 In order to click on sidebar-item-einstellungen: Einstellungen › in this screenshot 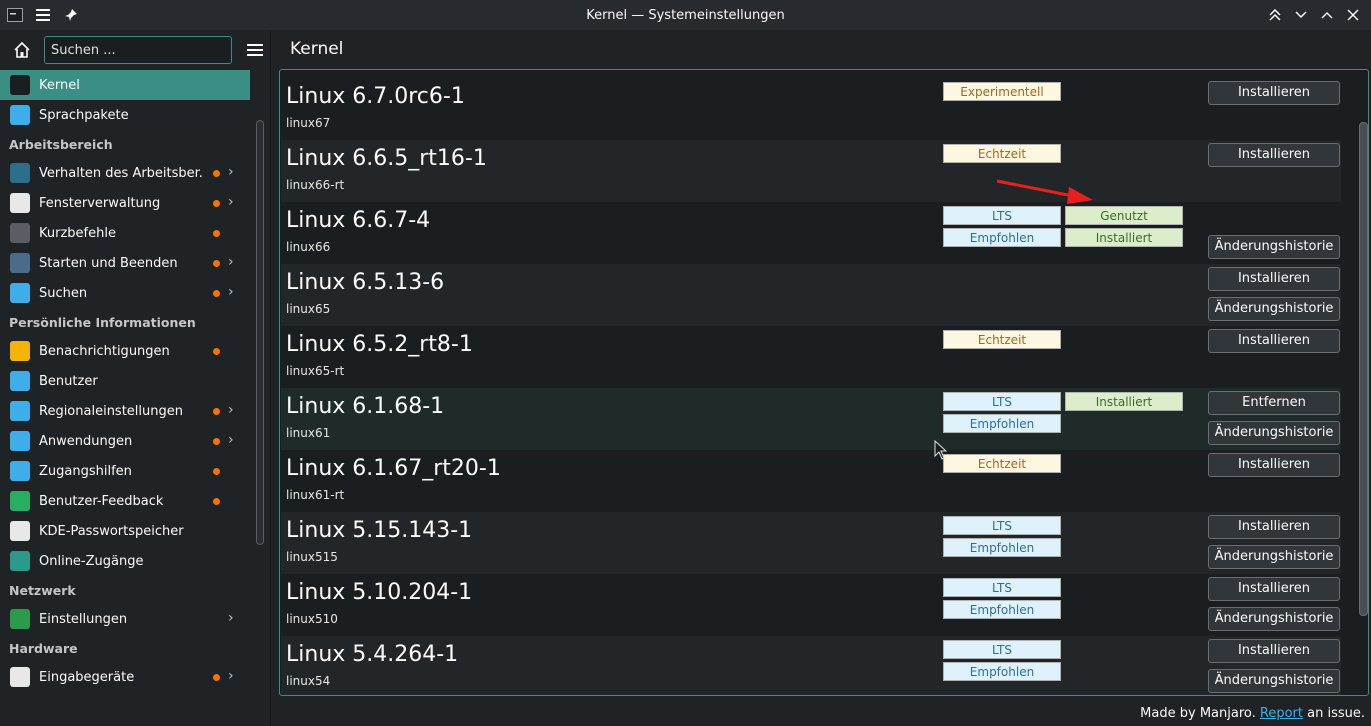, I will do `click(125, 619)`.